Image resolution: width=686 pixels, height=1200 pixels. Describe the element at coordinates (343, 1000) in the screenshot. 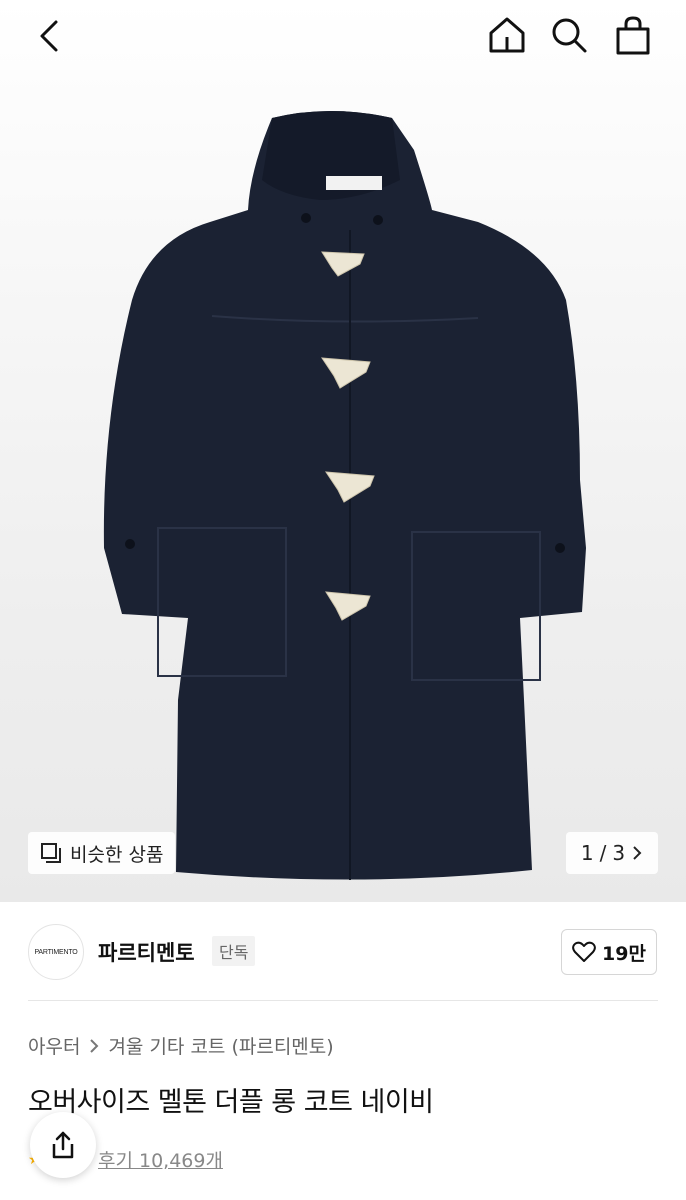

I see `divider` at that location.